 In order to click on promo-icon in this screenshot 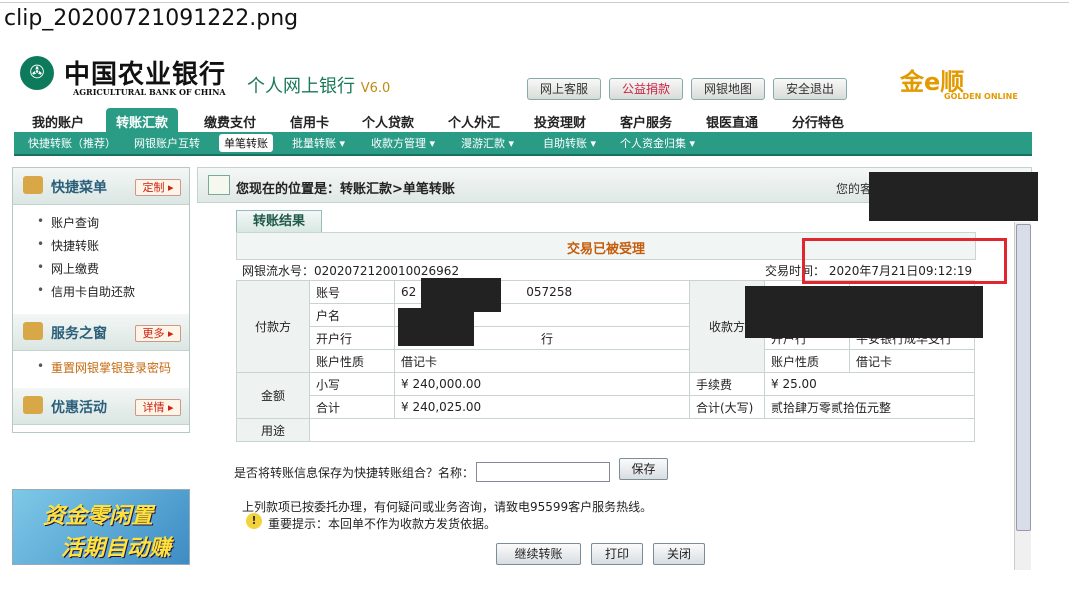, I will do `click(33, 405)`.